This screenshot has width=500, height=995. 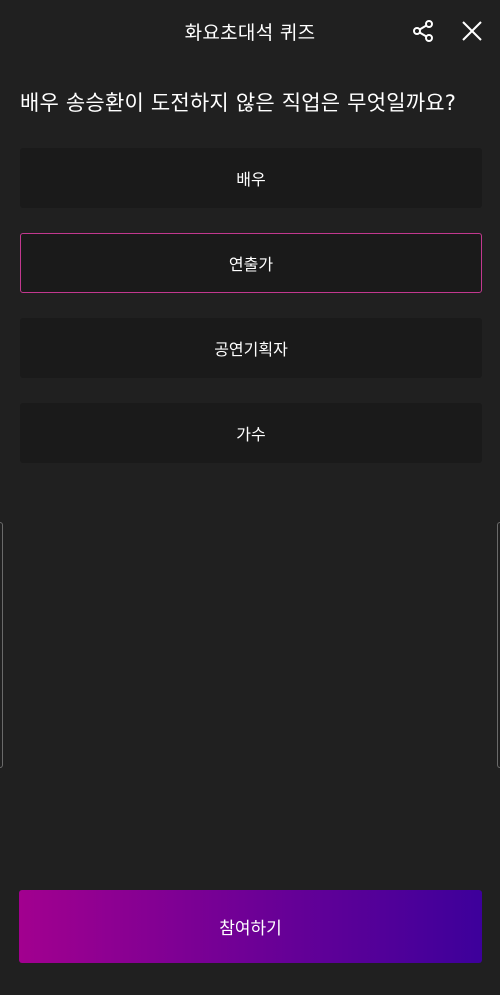 What do you see at coordinates (1, 645) in the screenshot?
I see `left-edge-indicator` at bounding box center [1, 645].